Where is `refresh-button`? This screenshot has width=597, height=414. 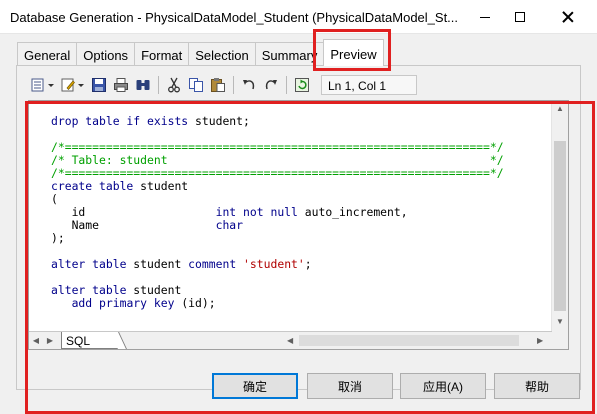
refresh-button is located at coordinates (302, 85).